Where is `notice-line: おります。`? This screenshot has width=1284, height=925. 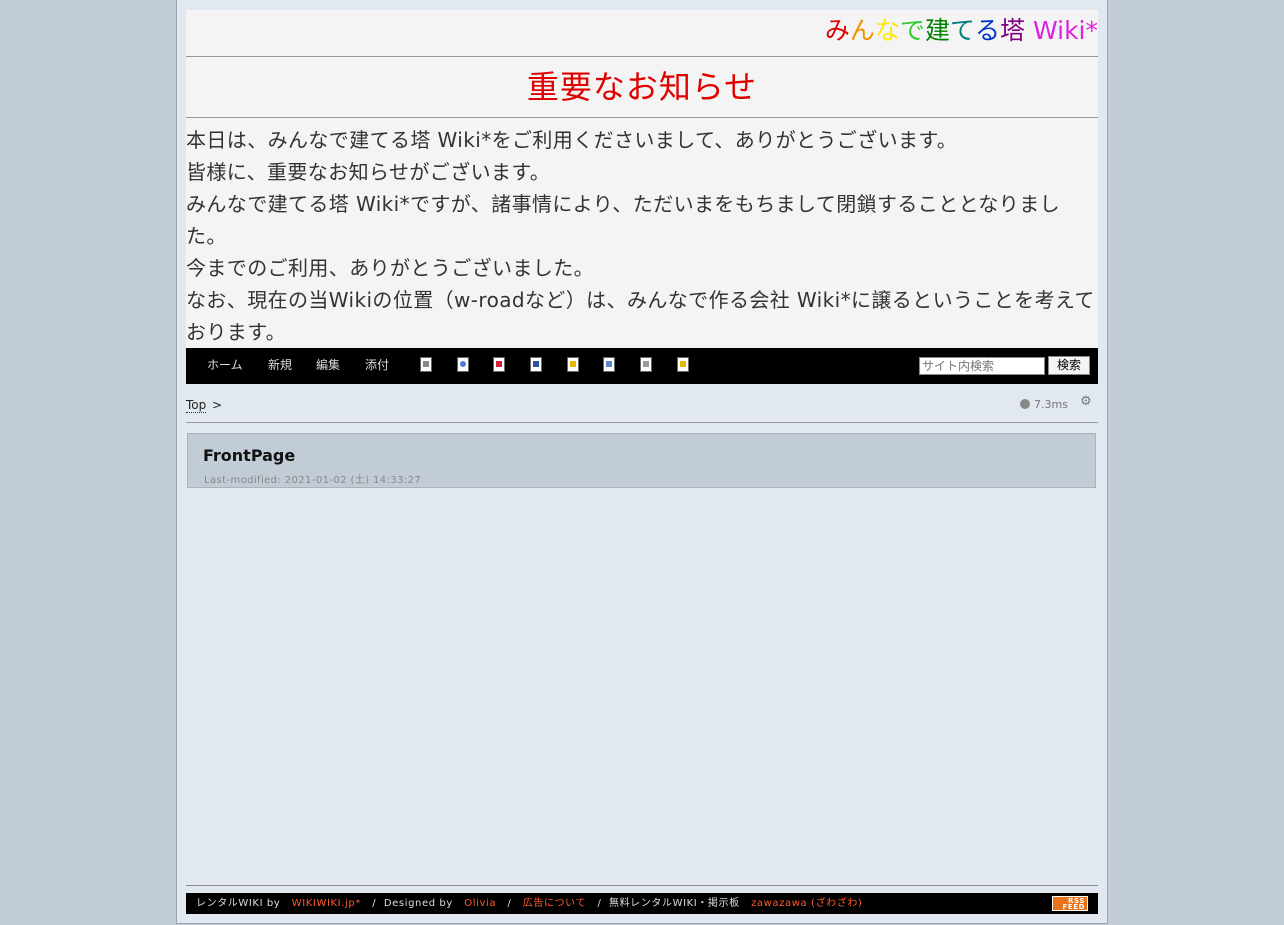 notice-line: おります。 is located at coordinates (236, 332).